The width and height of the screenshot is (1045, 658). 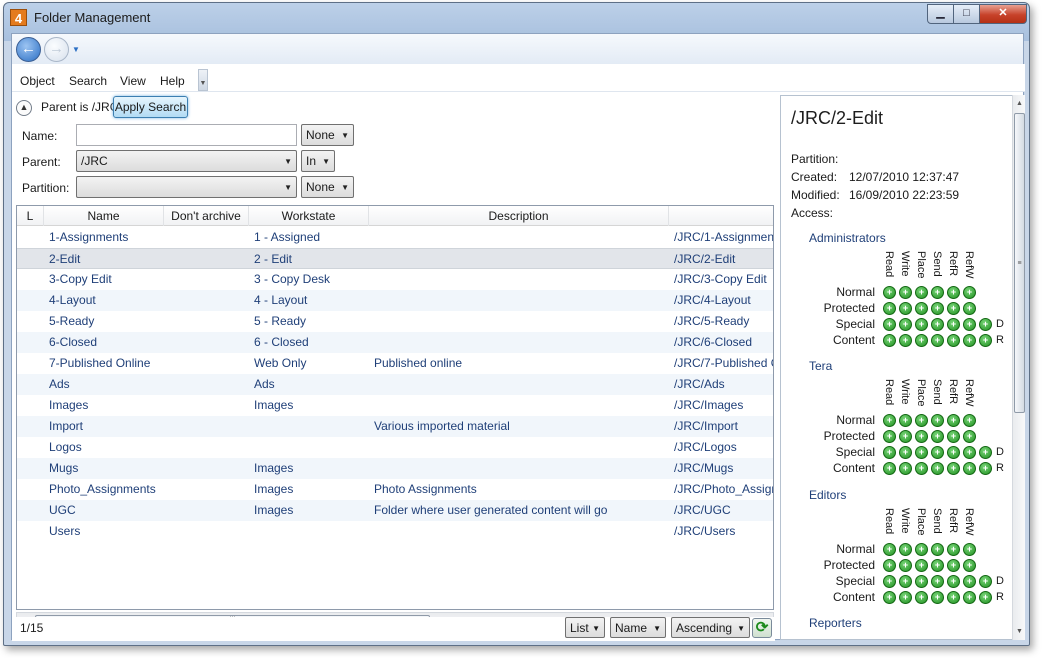 What do you see at coordinates (56, 49) in the screenshot?
I see `forward-arrow-icon: →` at bounding box center [56, 49].